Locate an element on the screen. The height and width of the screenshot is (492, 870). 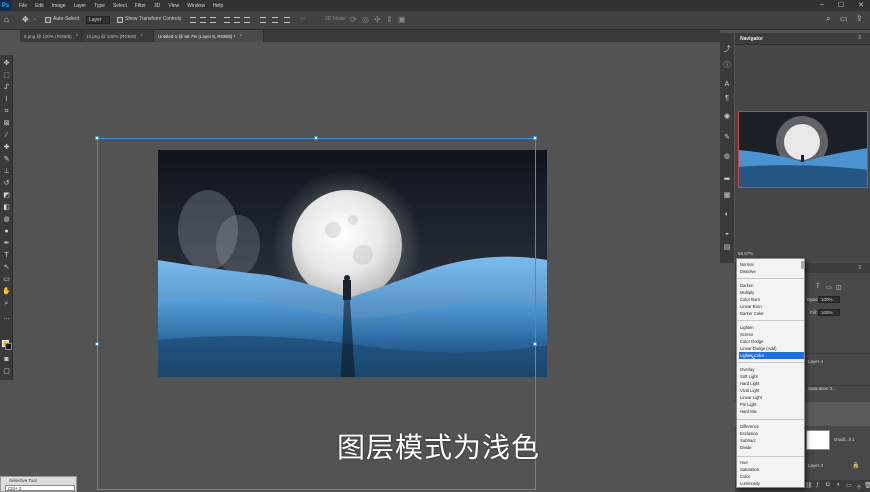
histogram-panel-icon: ▂ is located at coordinates (727, 177).